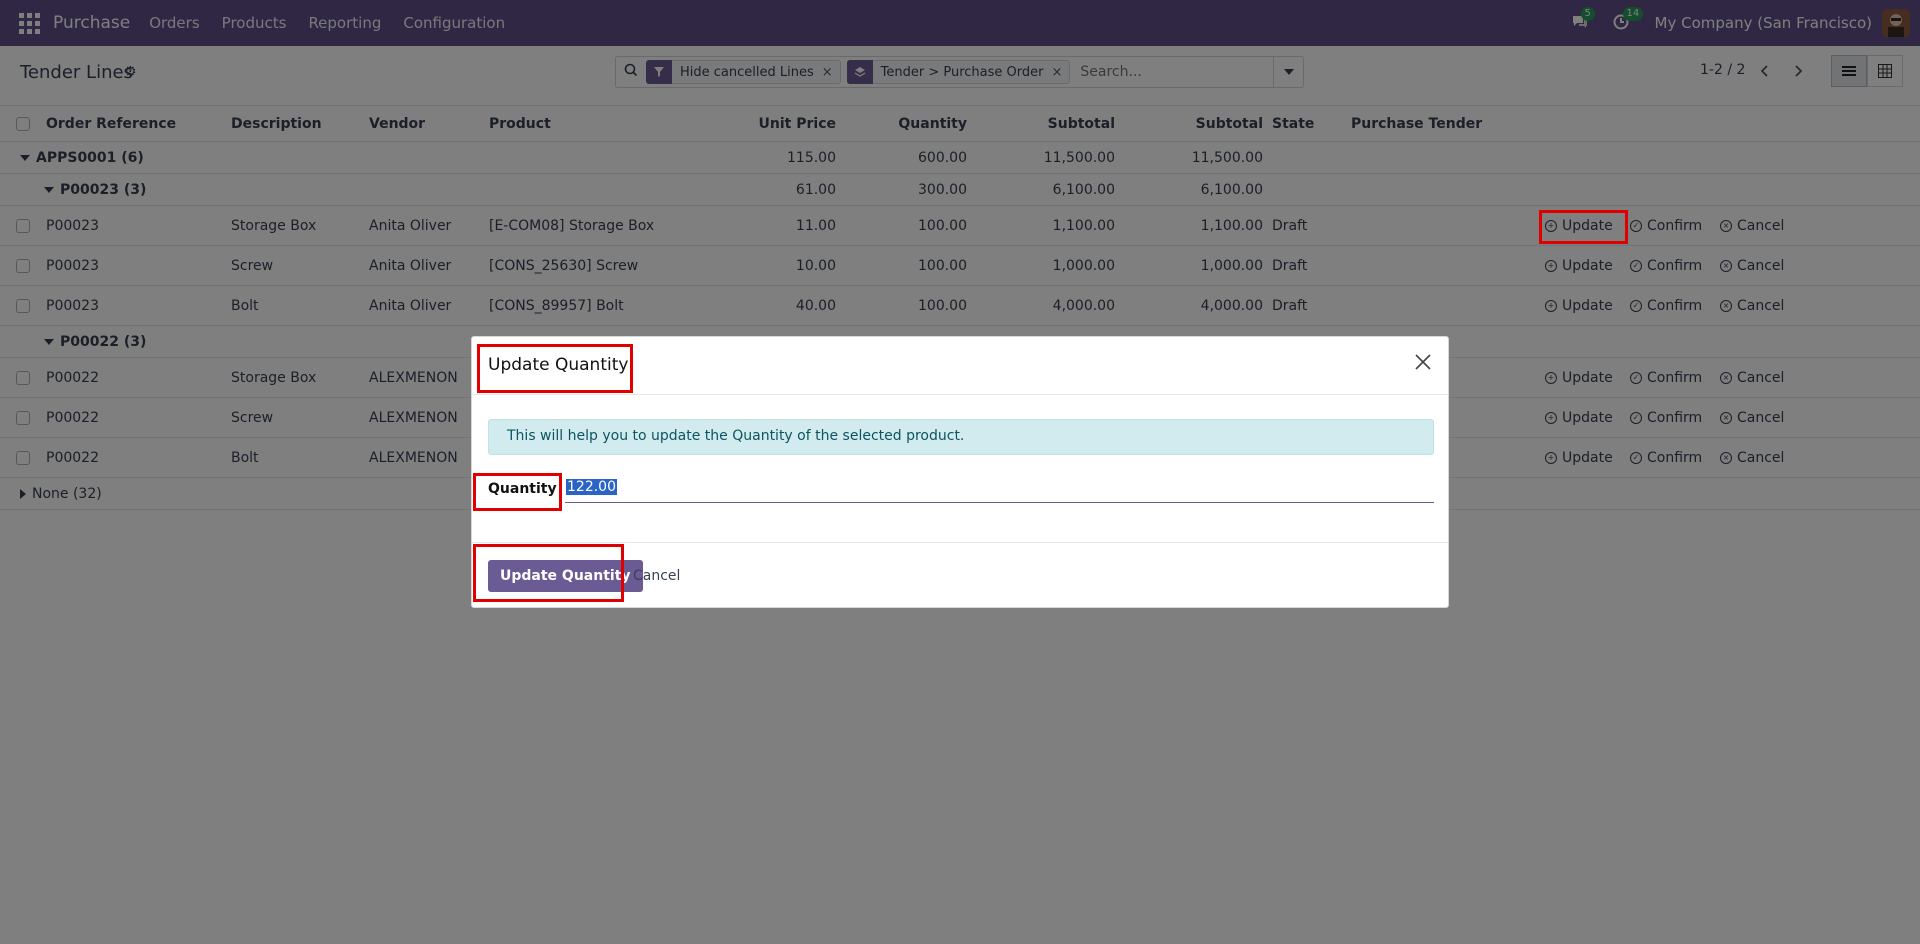 The height and width of the screenshot is (944, 1920). What do you see at coordinates (591, 487) in the screenshot?
I see `quantity-input-value: 122.00` at bounding box center [591, 487].